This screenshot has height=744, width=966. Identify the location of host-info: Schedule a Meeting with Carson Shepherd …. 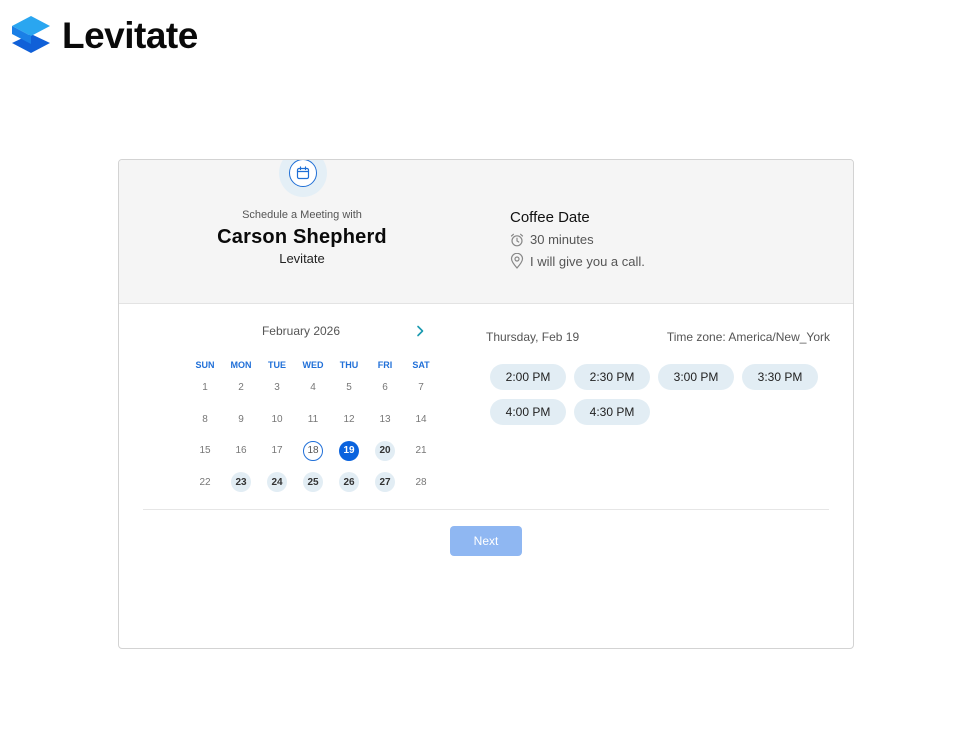
(302, 237).